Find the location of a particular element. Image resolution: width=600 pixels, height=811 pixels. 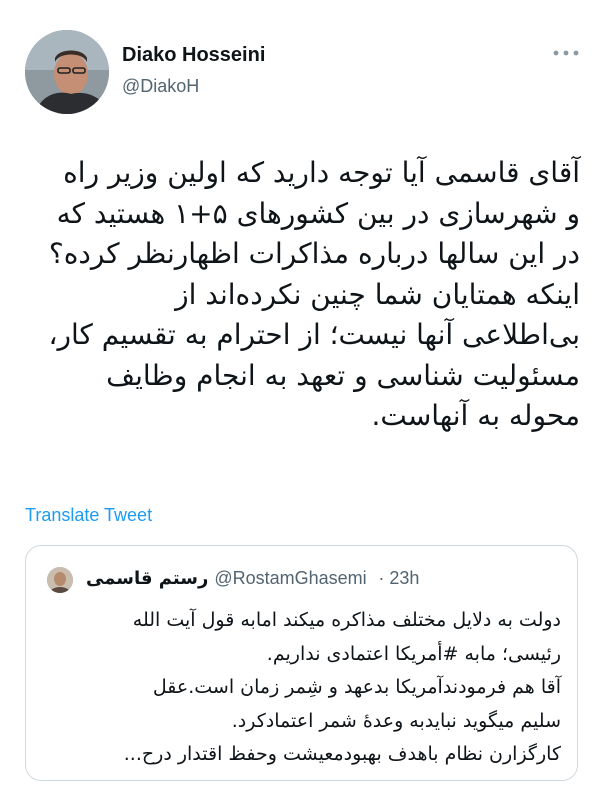

ellipsis-icon is located at coordinates (566, 54).